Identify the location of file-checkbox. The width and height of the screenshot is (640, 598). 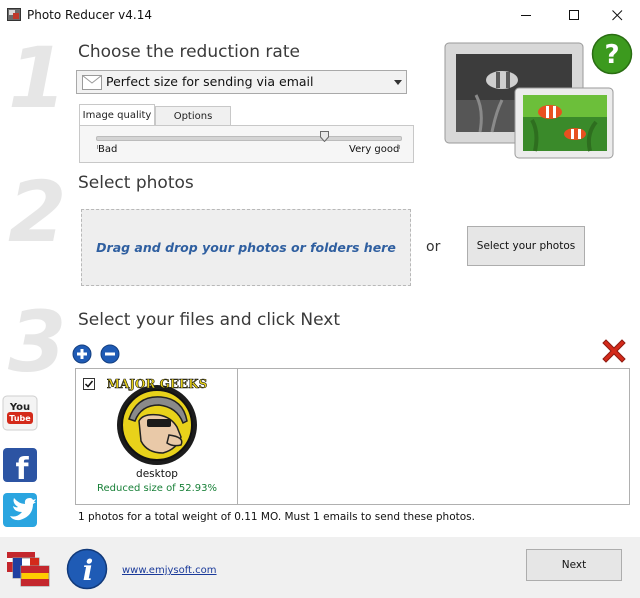
(89, 384).